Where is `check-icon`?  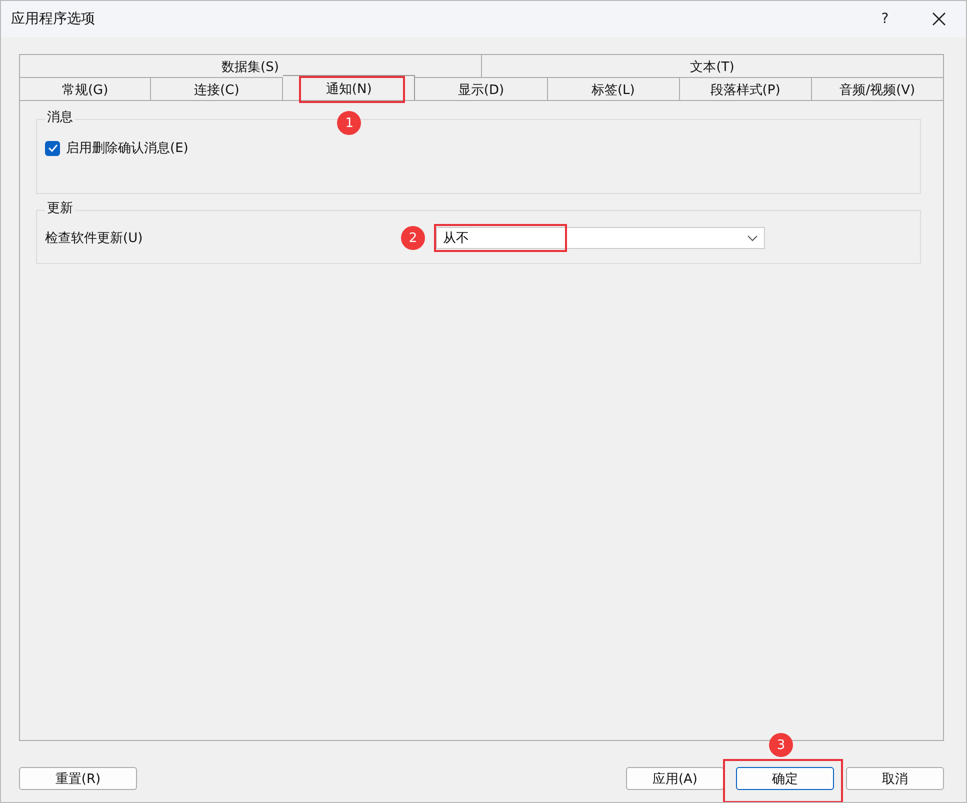 check-icon is located at coordinates (53, 148).